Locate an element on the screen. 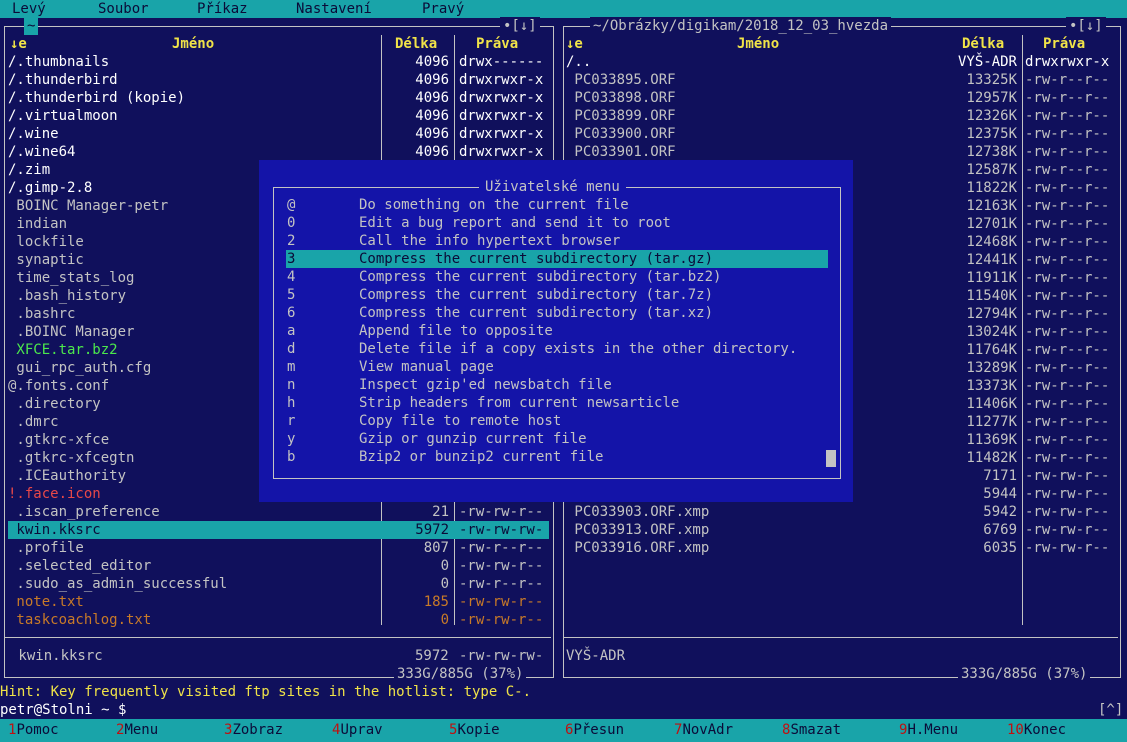 The width and height of the screenshot is (1127, 742). file-row: PC033901.ORF 12738K -rw-r--r-- is located at coordinates (841, 152).